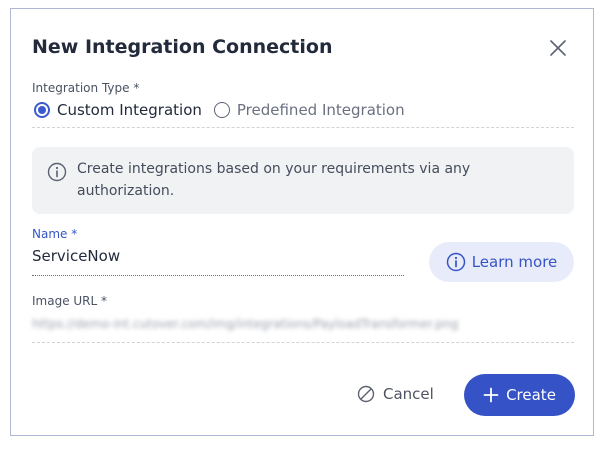 Image resolution: width=604 pixels, height=454 pixels. I want to click on create-button: Create, so click(519, 395).